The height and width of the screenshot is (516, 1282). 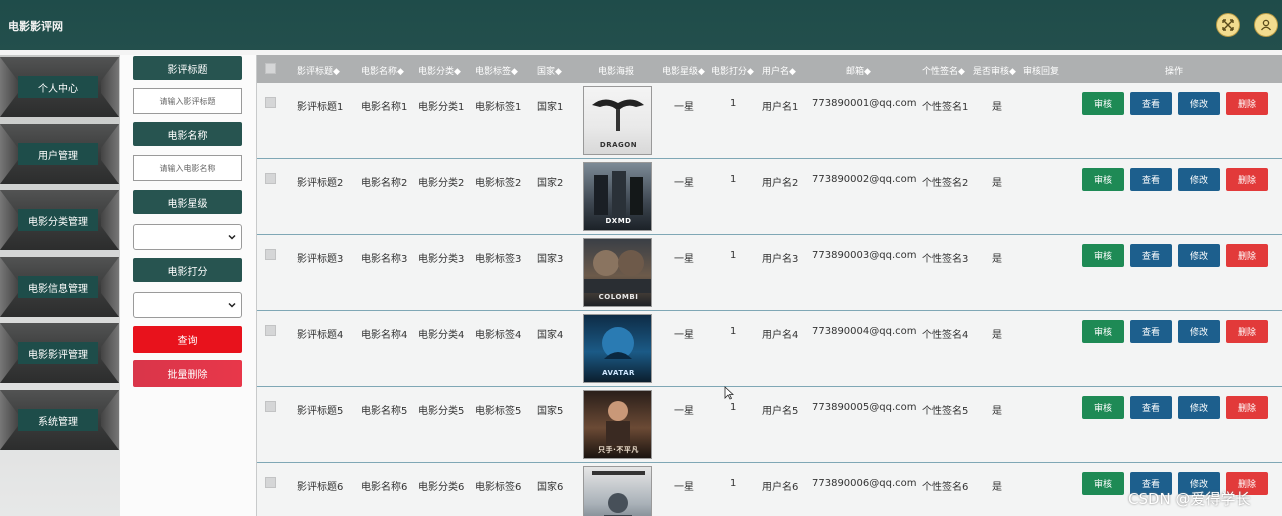 I want to click on movie-poster-image: AVATAR, so click(x=617, y=348).